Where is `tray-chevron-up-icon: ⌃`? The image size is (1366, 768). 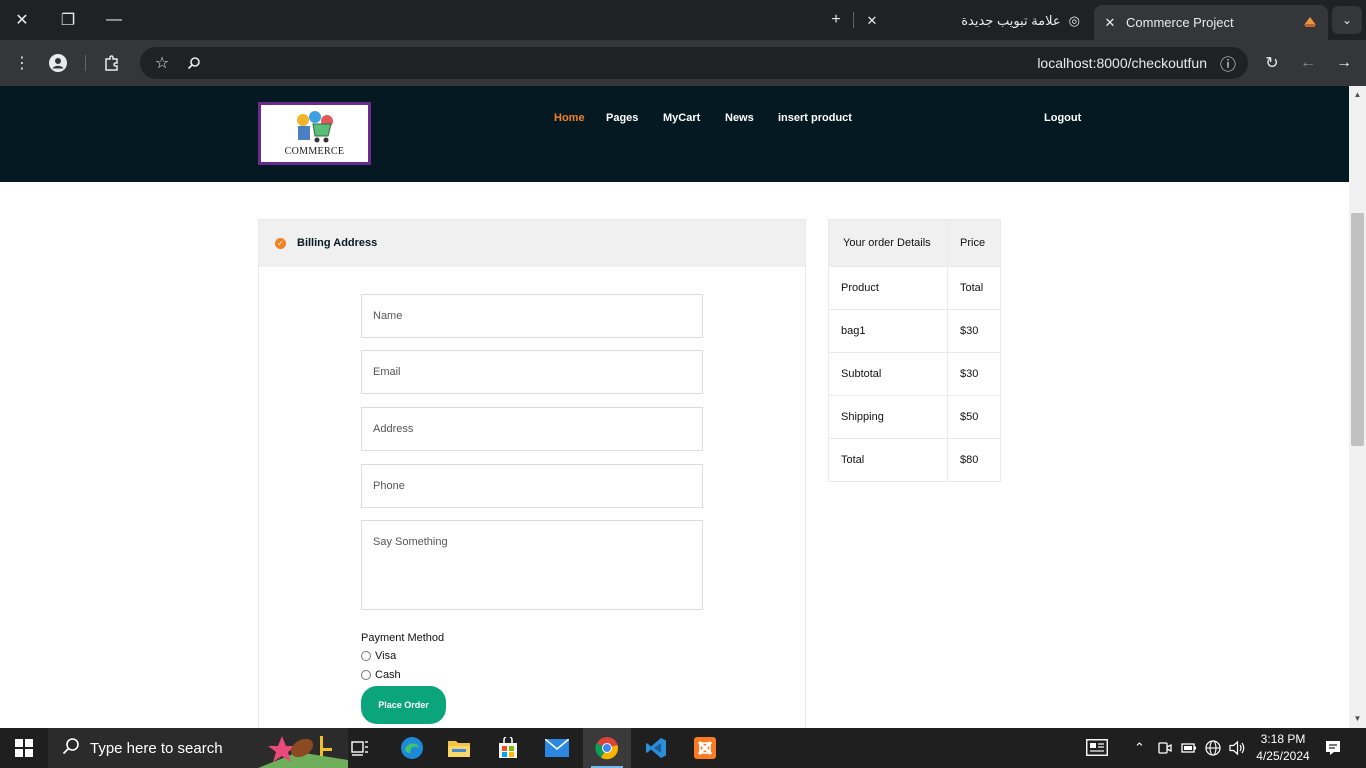 tray-chevron-up-icon: ⌃ is located at coordinates (1139, 748).